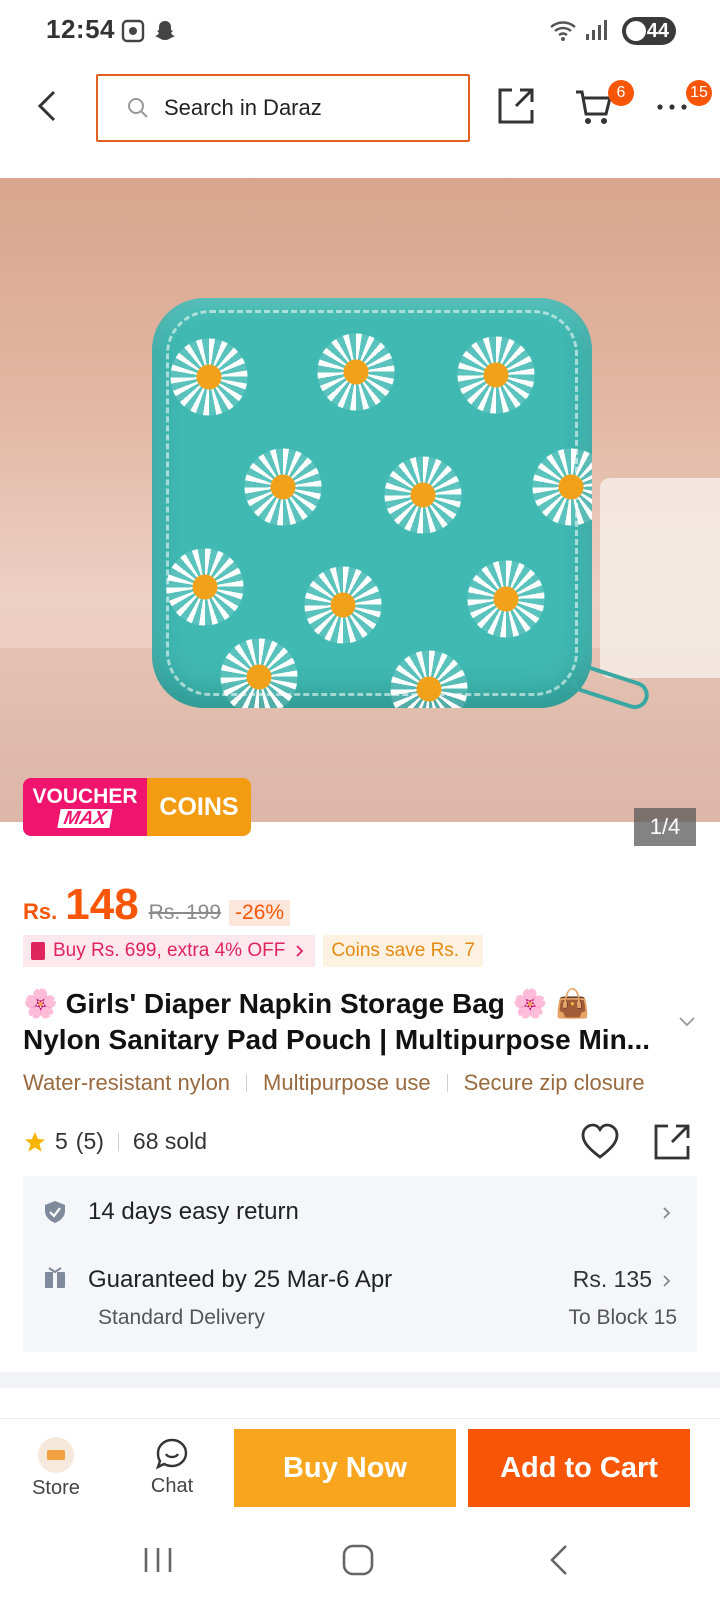  Describe the element at coordinates (171, 1454) in the screenshot. I see `chat-icon` at that location.